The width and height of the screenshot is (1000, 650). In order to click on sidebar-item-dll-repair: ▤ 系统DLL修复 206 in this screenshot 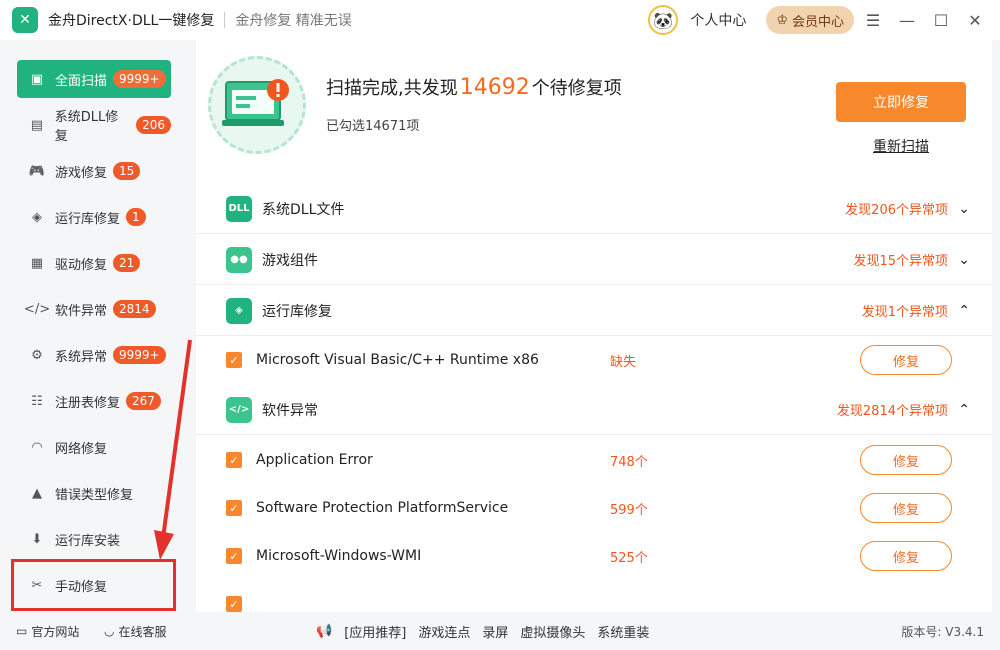, I will do `click(94, 125)`.